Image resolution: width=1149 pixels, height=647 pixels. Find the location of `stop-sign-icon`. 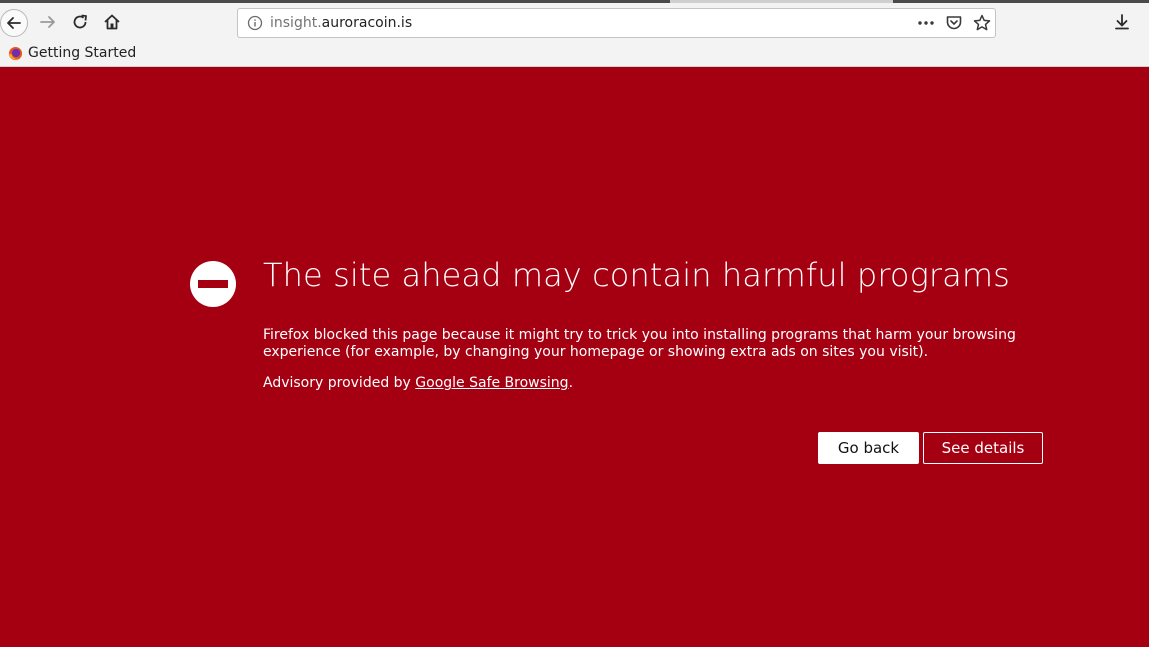

stop-sign-icon is located at coordinates (213, 284).